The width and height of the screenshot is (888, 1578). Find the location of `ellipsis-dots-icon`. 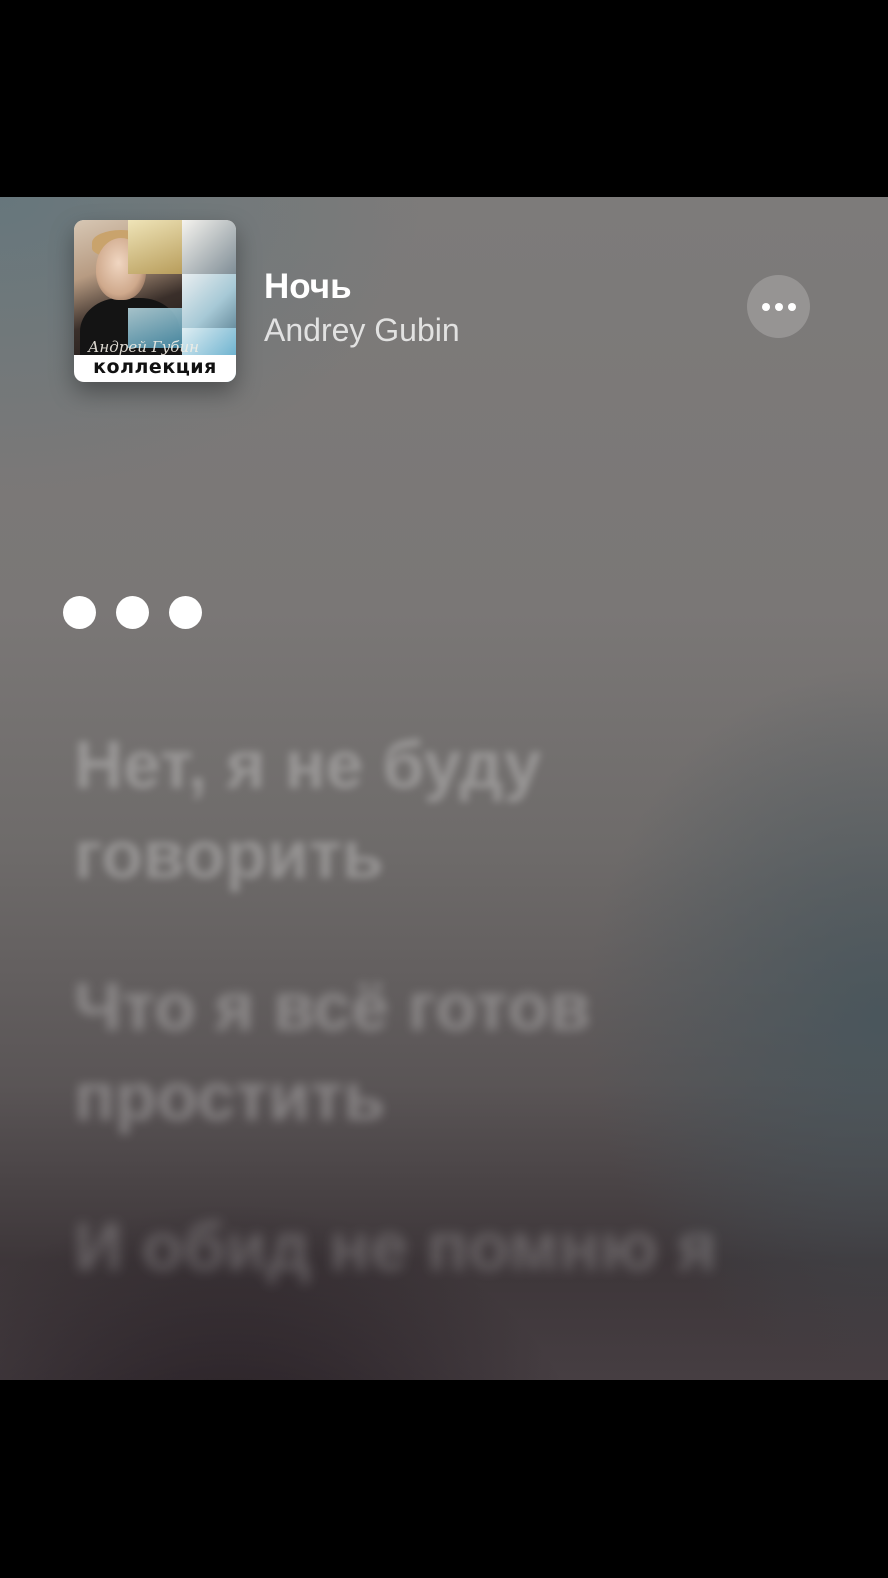

ellipsis-dots-icon is located at coordinates (132, 612).